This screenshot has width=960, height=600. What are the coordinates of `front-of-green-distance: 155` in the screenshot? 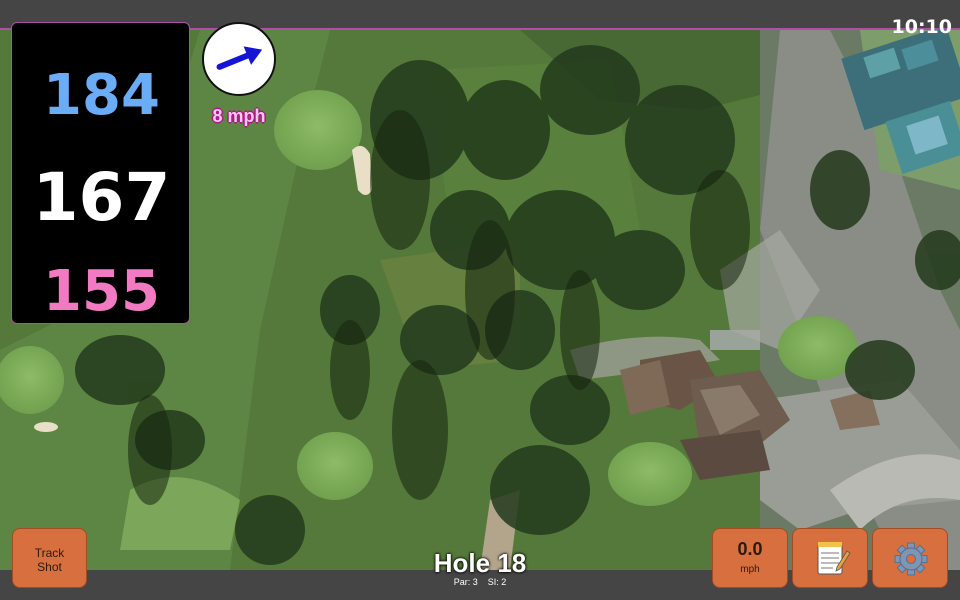 It's located at (101, 291).